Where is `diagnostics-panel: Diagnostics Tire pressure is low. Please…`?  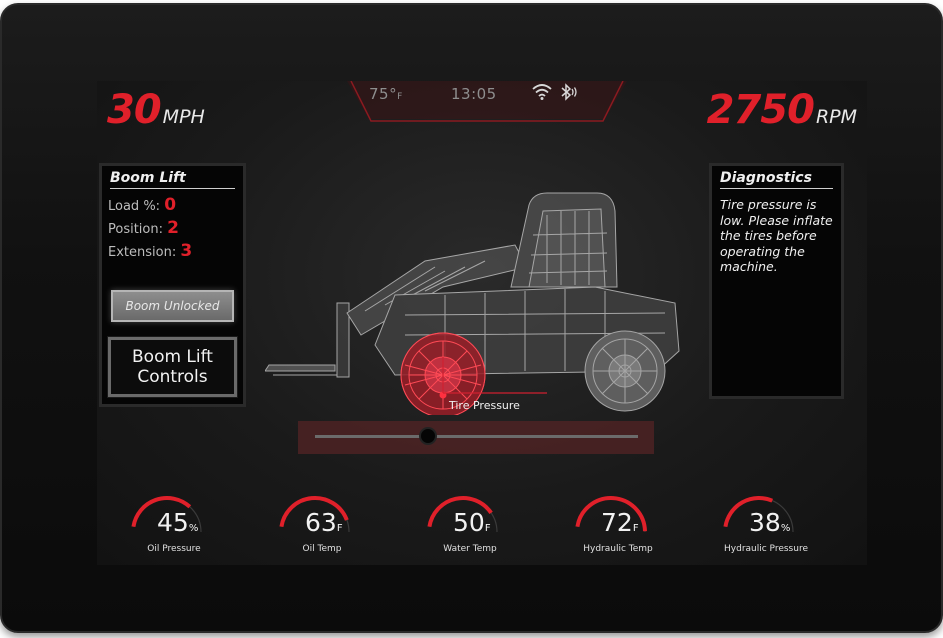 diagnostics-panel: Diagnostics Tire pressure is low. Please… is located at coordinates (776, 281).